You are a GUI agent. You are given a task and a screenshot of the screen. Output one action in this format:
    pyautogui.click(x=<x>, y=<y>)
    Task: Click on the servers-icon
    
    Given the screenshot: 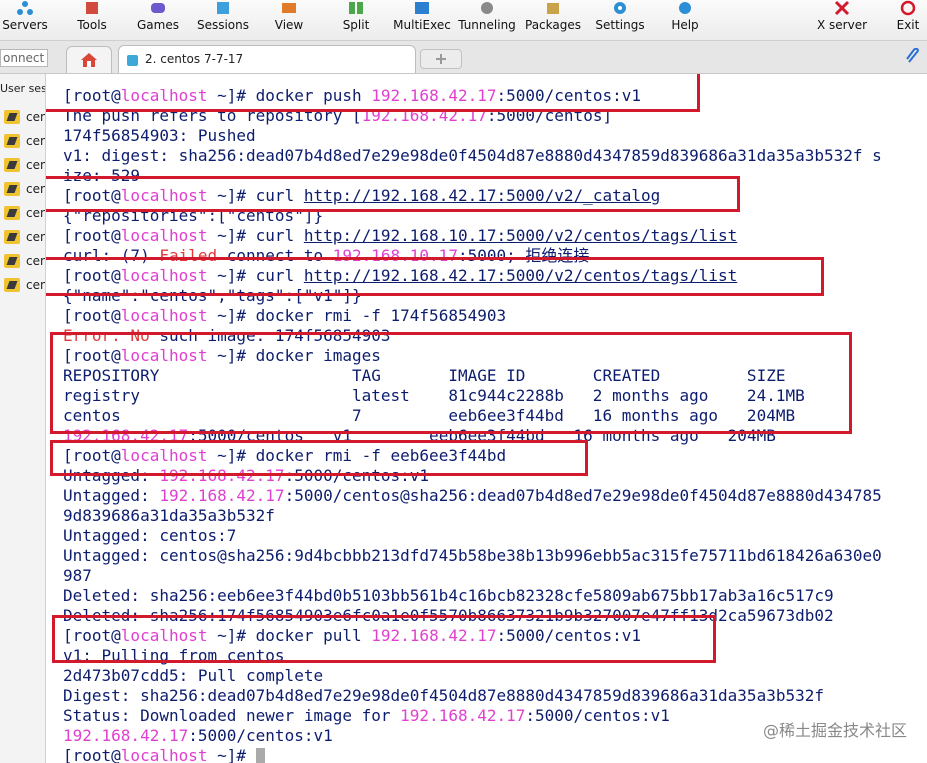 What is the action you would take?
    pyautogui.click(x=25, y=8)
    